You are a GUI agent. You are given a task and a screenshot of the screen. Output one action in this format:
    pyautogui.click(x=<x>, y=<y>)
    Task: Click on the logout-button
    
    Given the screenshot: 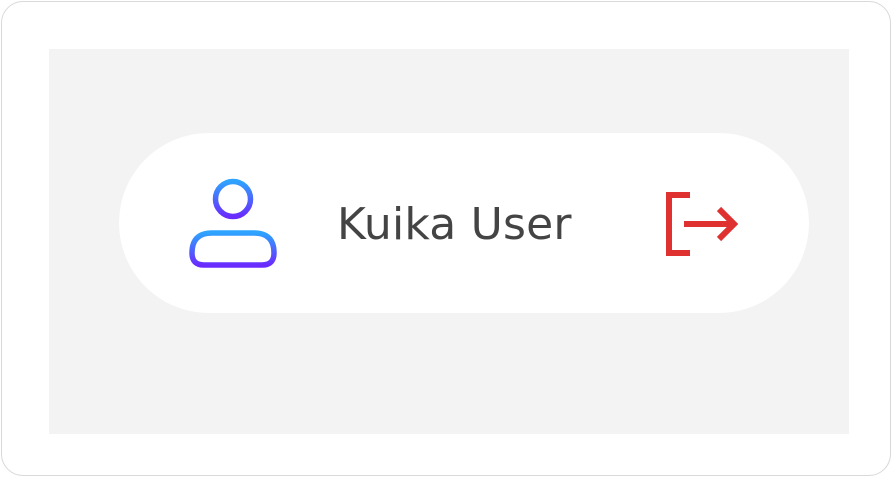 What is the action you would take?
    pyautogui.click(x=704, y=224)
    